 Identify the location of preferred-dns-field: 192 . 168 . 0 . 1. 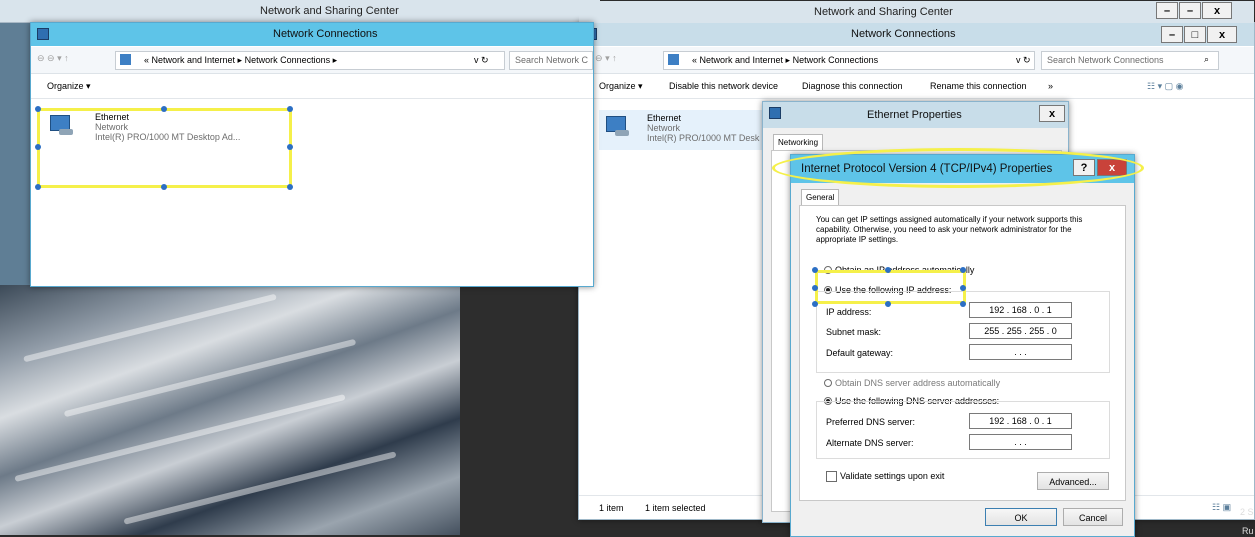
(1020, 421).